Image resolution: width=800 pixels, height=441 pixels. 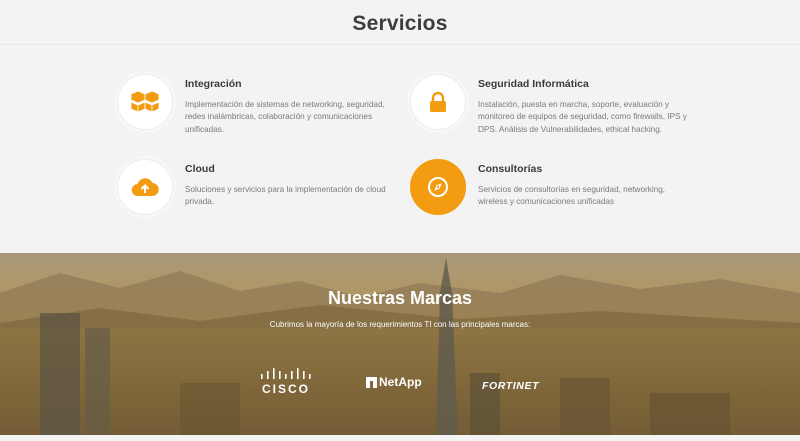 I want to click on fortinet-logo: FORTINET, so click(x=510, y=385).